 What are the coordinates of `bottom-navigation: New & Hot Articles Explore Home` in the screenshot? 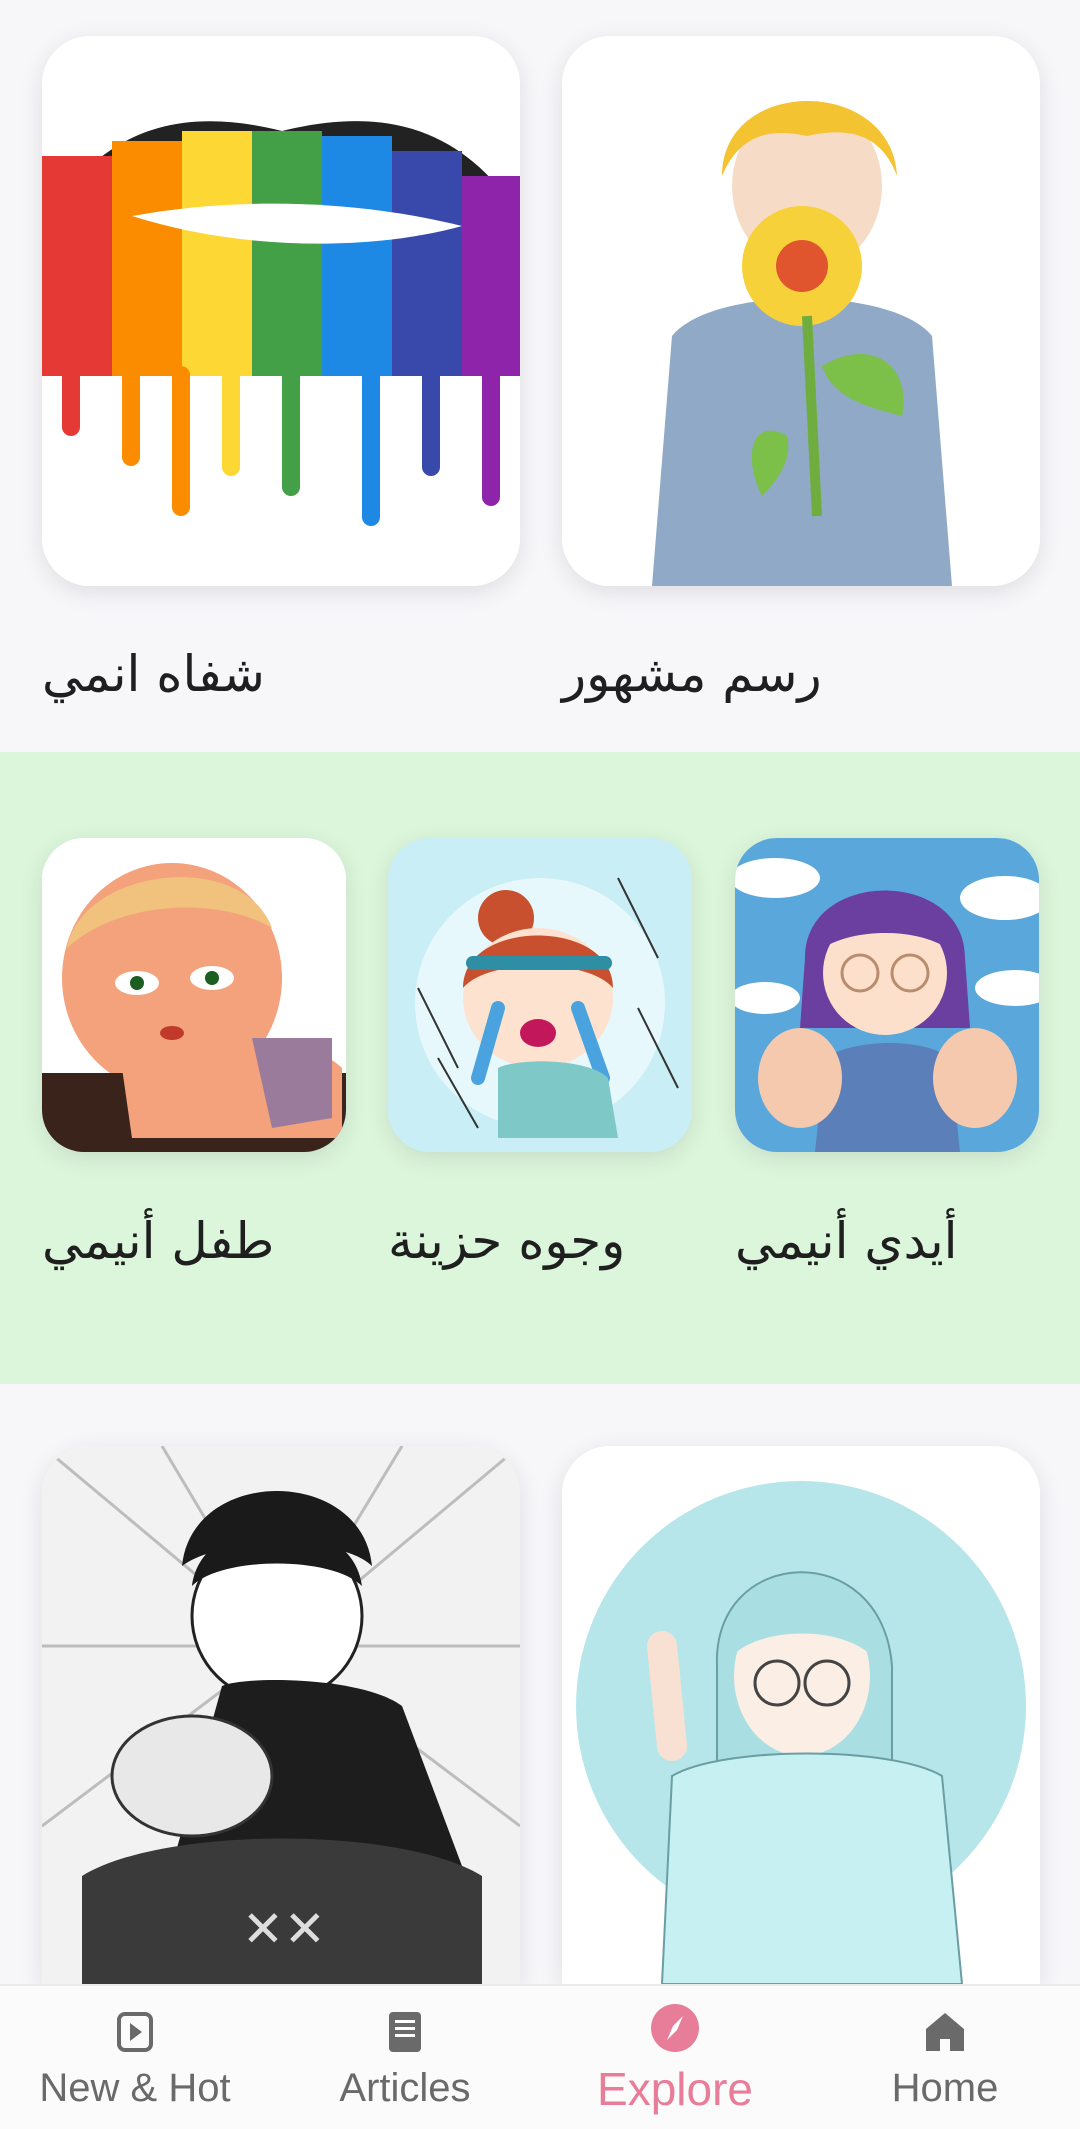 It's located at (540, 2056).